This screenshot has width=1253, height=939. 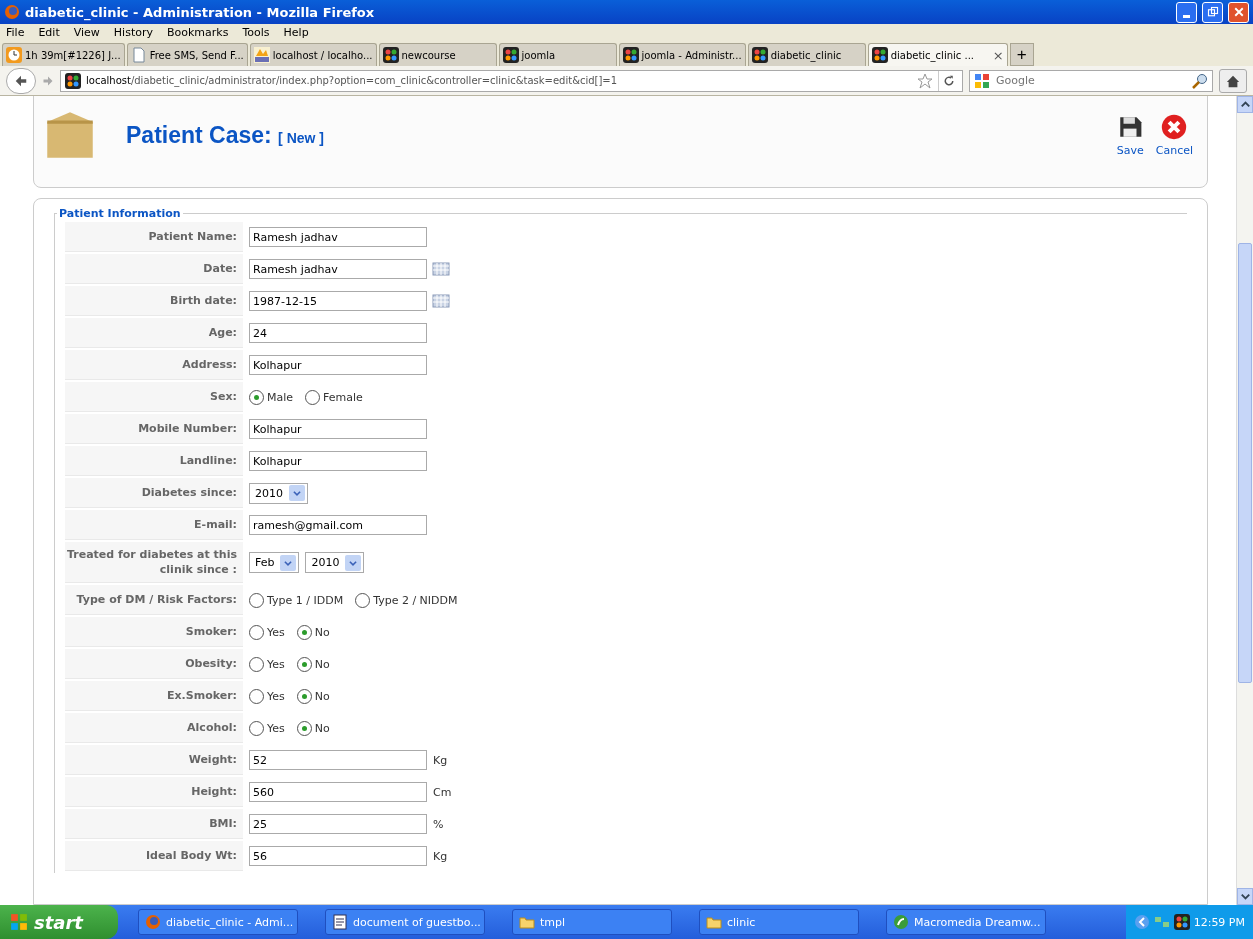 I want to click on field-label: Weight:, so click(x=154, y=760).